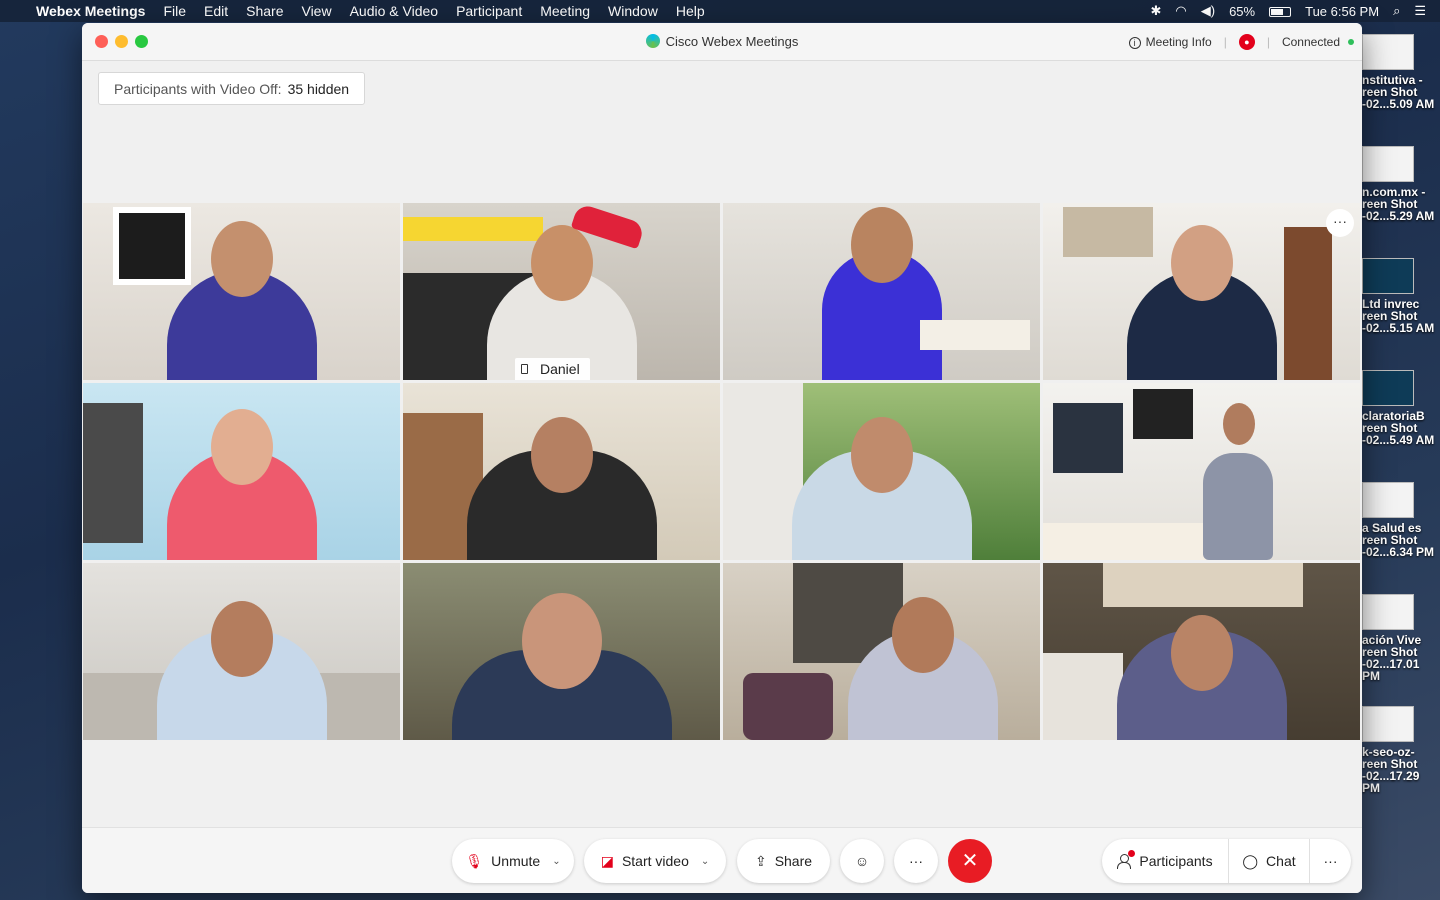 Image resolution: width=1440 pixels, height=900 pixels. What do you see at coordinates (113, 473) in the screenshot?
I see `coffee-machine` at bounding box center [113, 473].